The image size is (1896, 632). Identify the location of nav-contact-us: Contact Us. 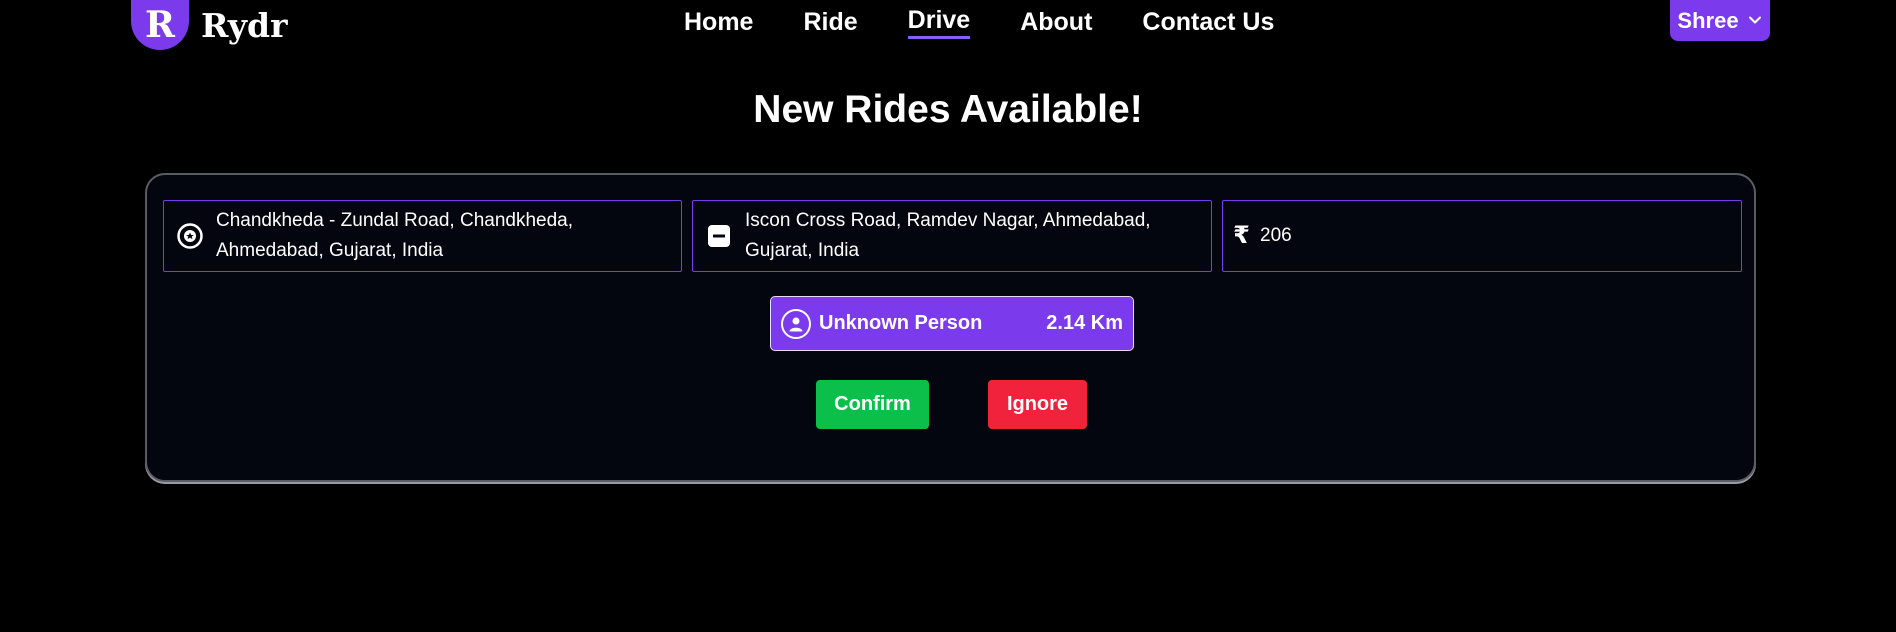
(1208, 22).